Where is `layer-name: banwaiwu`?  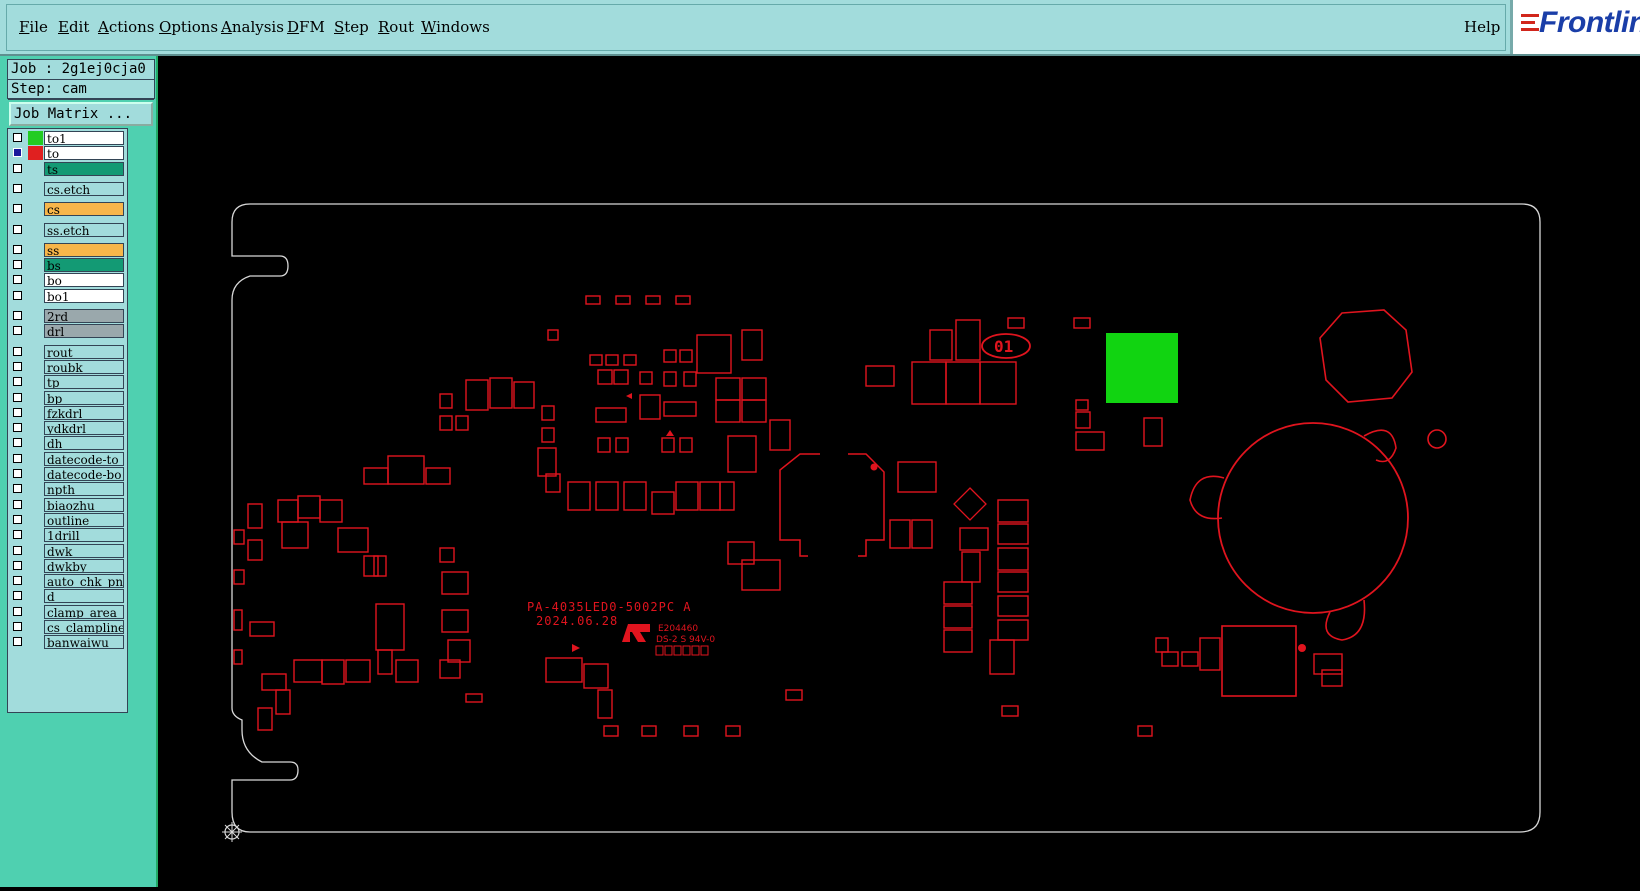 layer-name: banwaiwu is located at coordinates (84, 642).